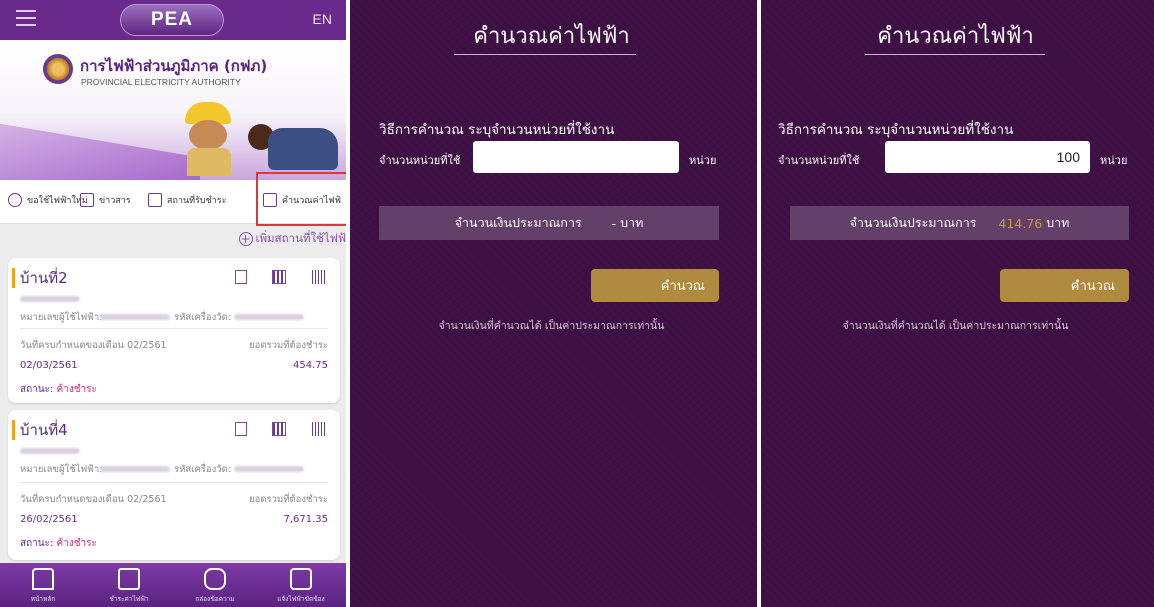 This screenshot has height=607, width=1154. What do you see at coordinates (322, 19) in the screenshot?
I see `language-button: EN` at bounding box center [322, 19].